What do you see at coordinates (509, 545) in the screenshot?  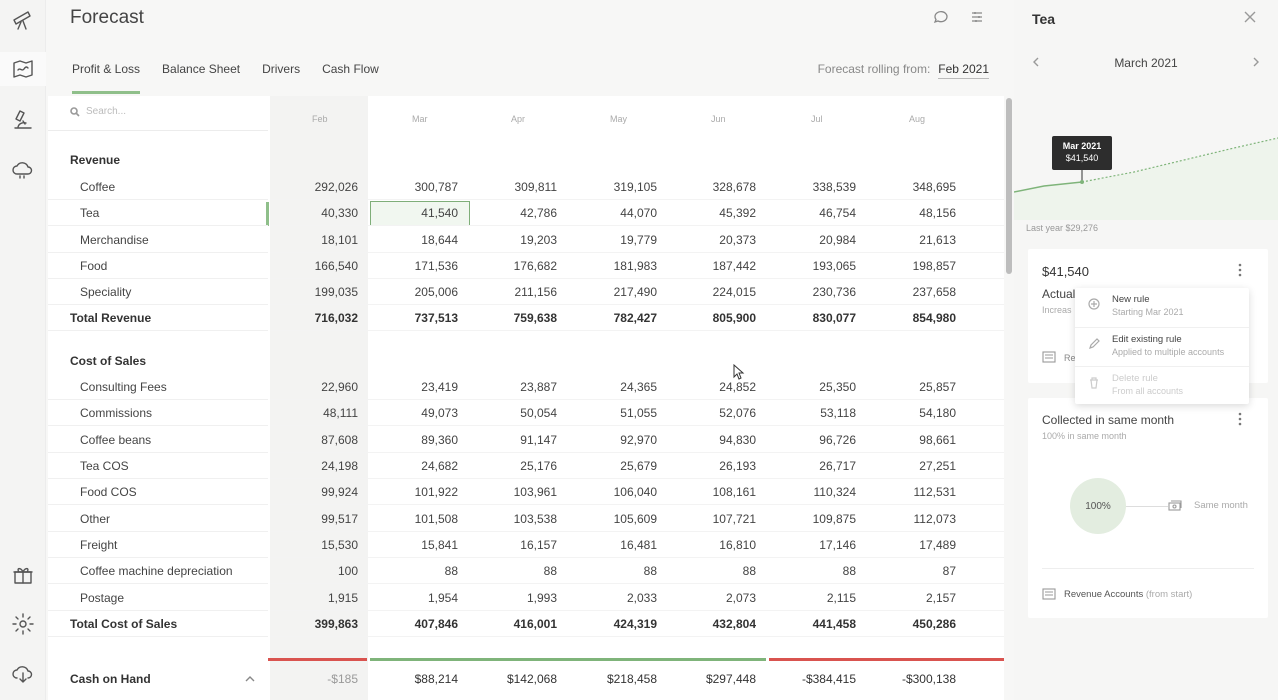 I see `cell-value: 16,157` at bounding box center [509, 545].